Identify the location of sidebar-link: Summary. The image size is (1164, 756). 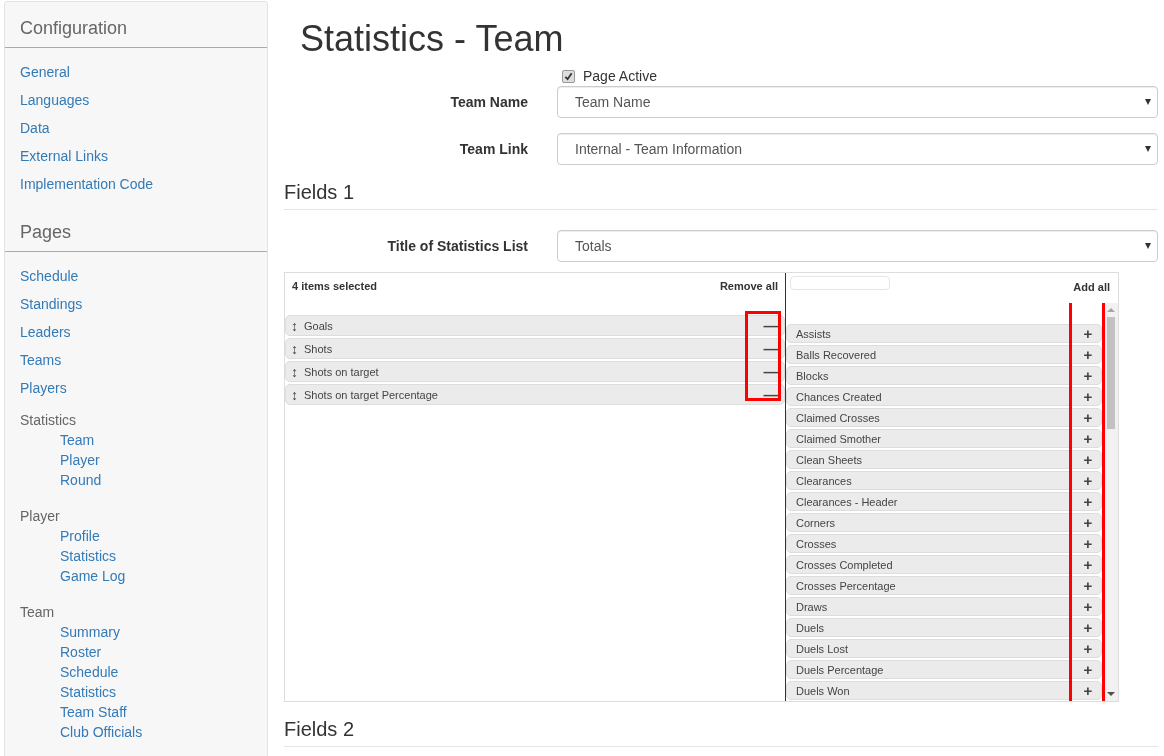
(136, 632).